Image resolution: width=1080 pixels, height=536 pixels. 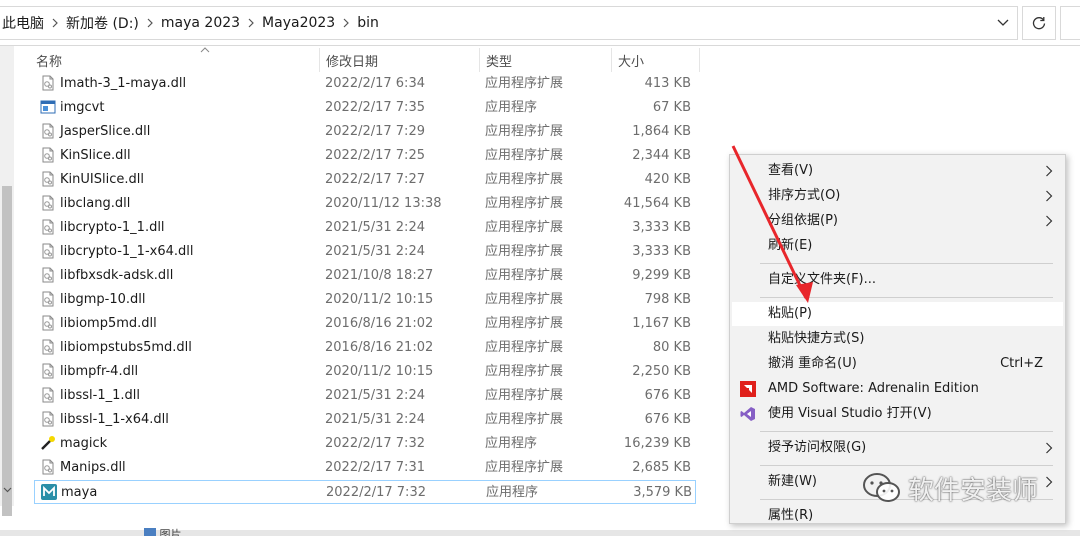 What do you see at coordinates (897, 246) in the screenshot?
I see `menu-item: 刷新(E)` at bounding box center [897, 246].